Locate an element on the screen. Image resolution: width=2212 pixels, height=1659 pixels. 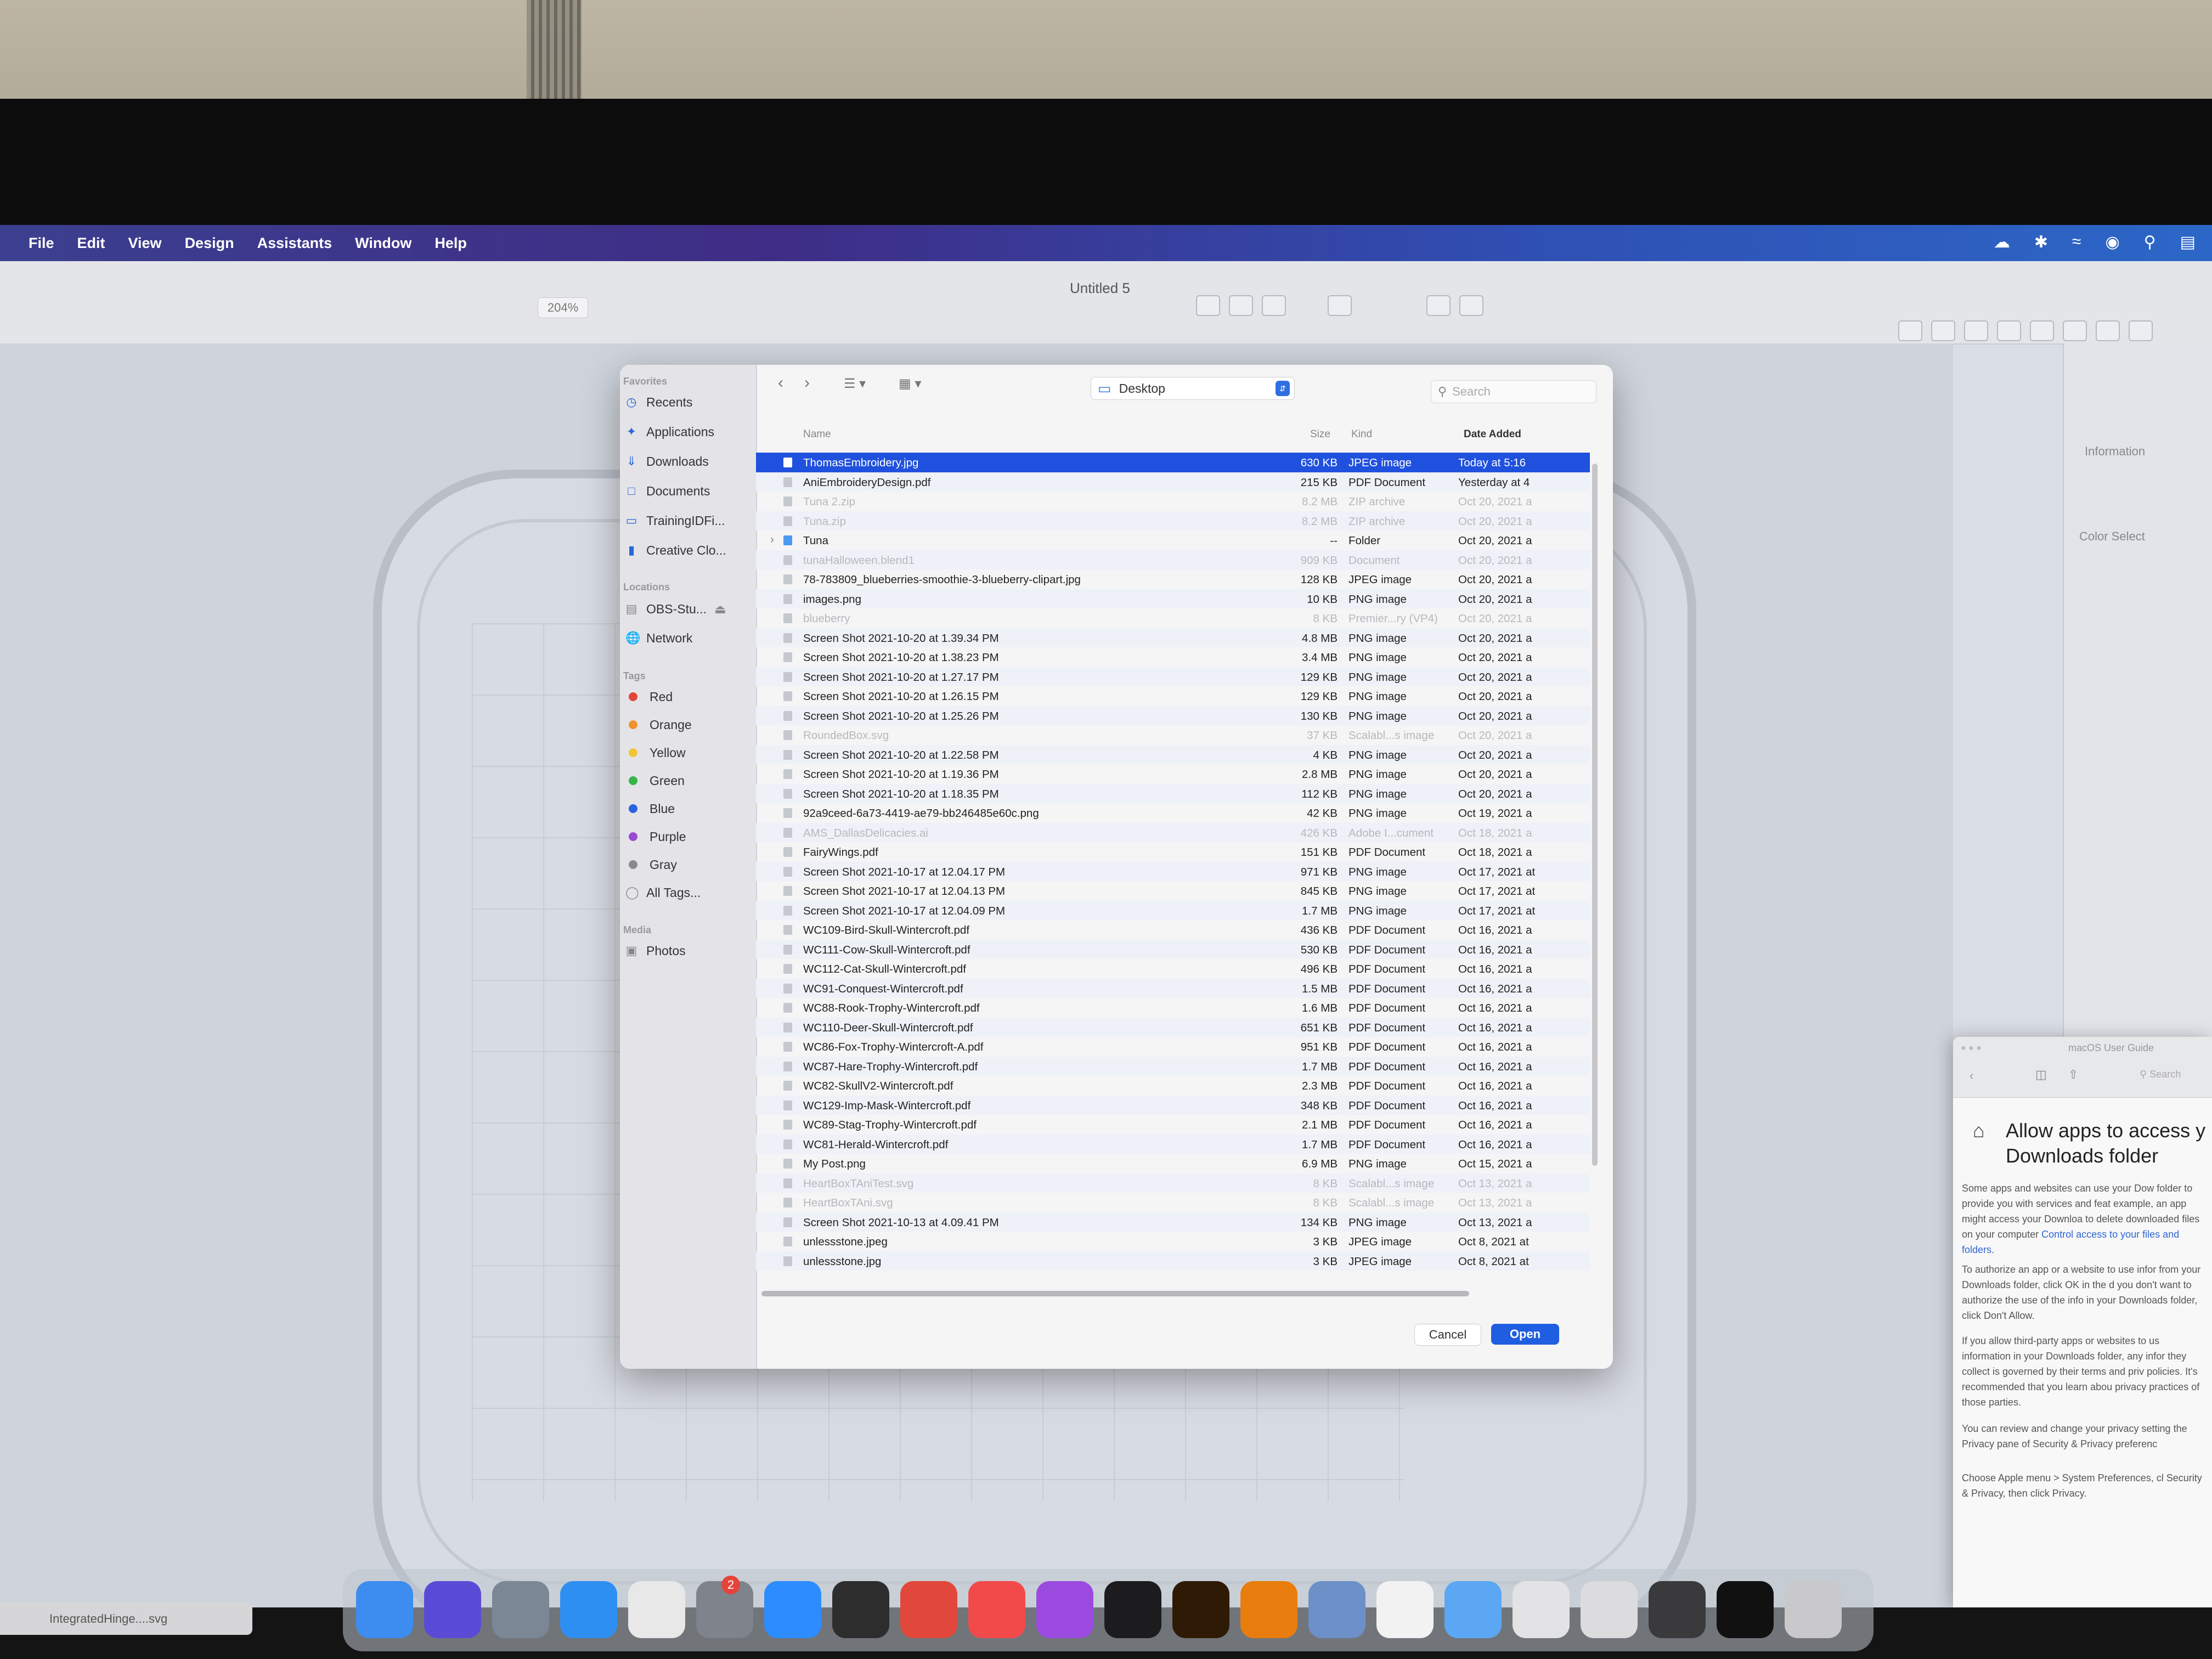
file-row: My Post.png 6.9 MB PNG image Oct 15, 2021 a is located at coordinates (1173, 1163).